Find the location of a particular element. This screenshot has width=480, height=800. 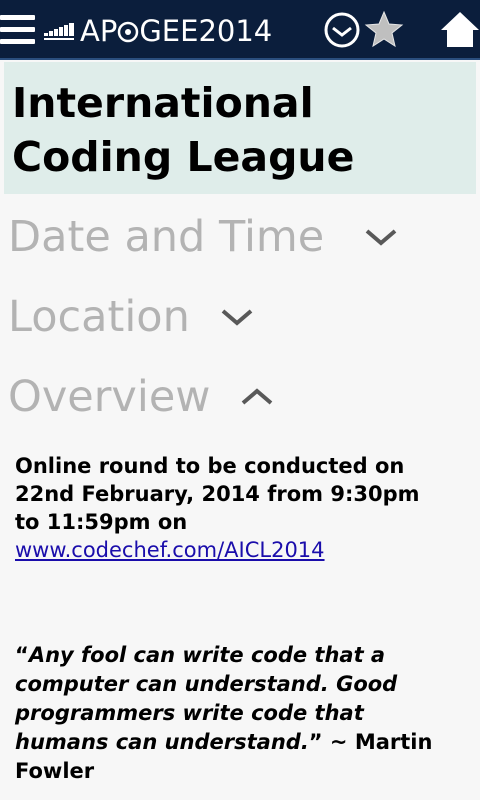

section-date-time: Date and Time is located at coordinates (203, 237).